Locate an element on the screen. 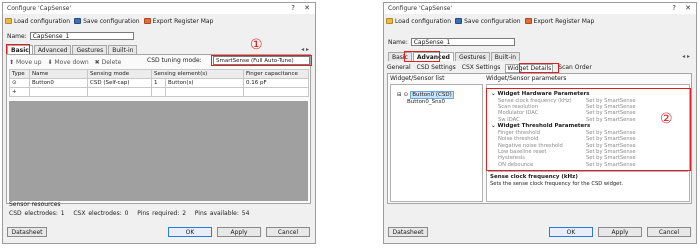 The image size is (700, 248). move-up-label: Move up is located at coordinates (28, 62).